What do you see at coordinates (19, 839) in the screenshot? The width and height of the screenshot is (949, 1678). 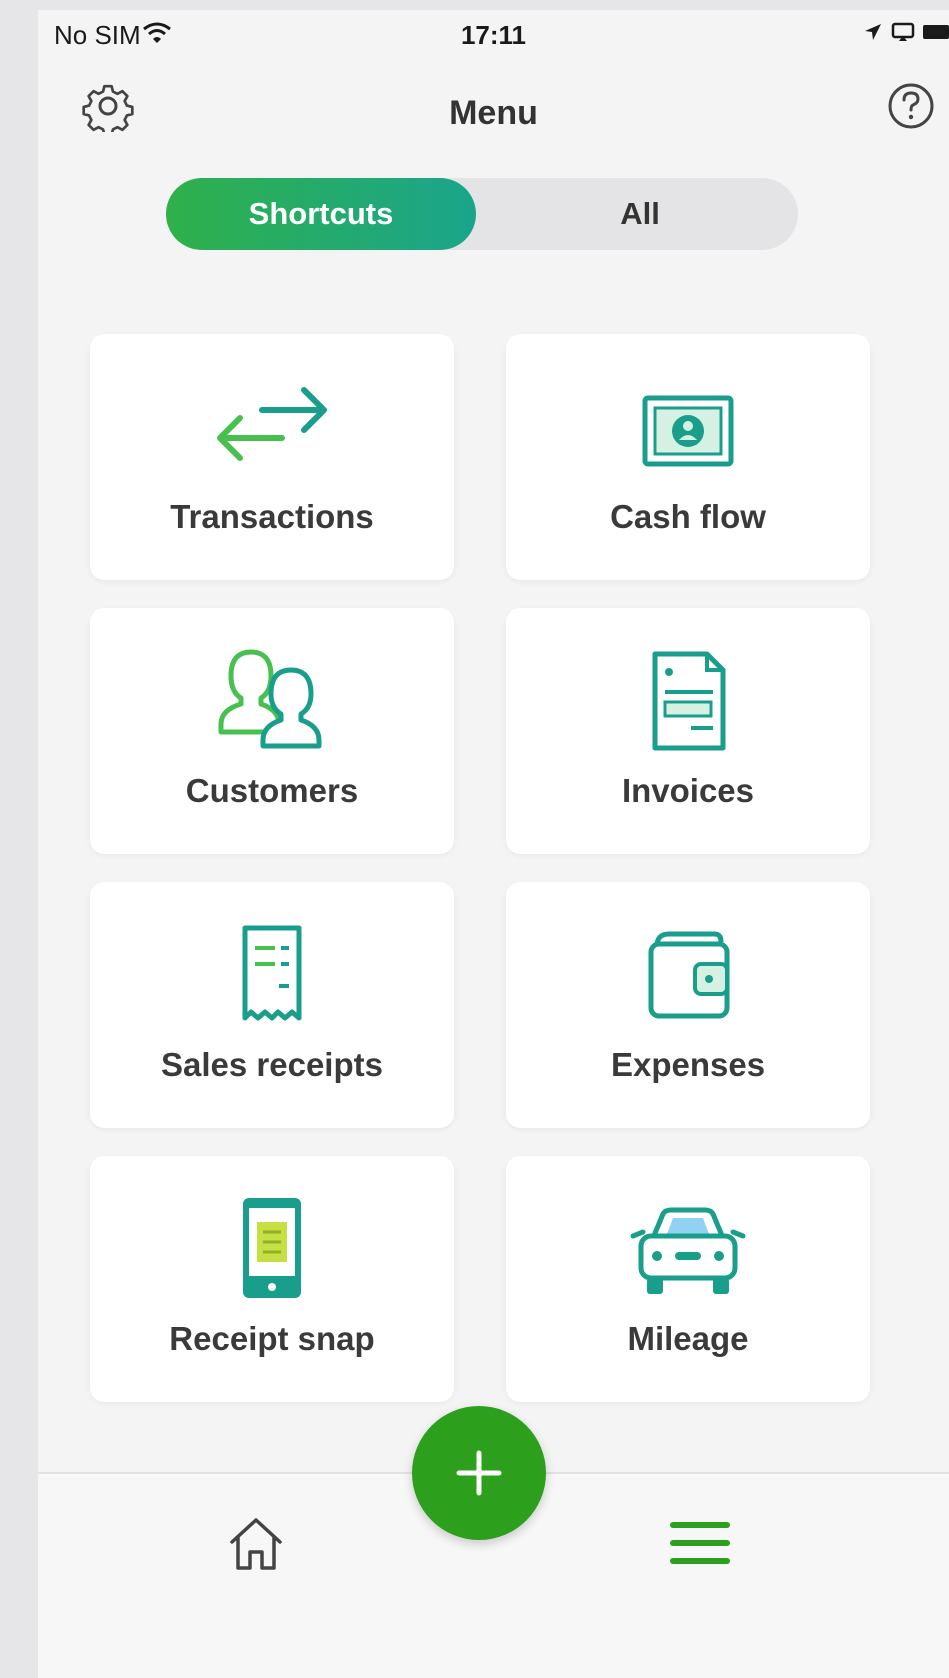 I see `screenshot-border-left` at bounding box center [19, 839].